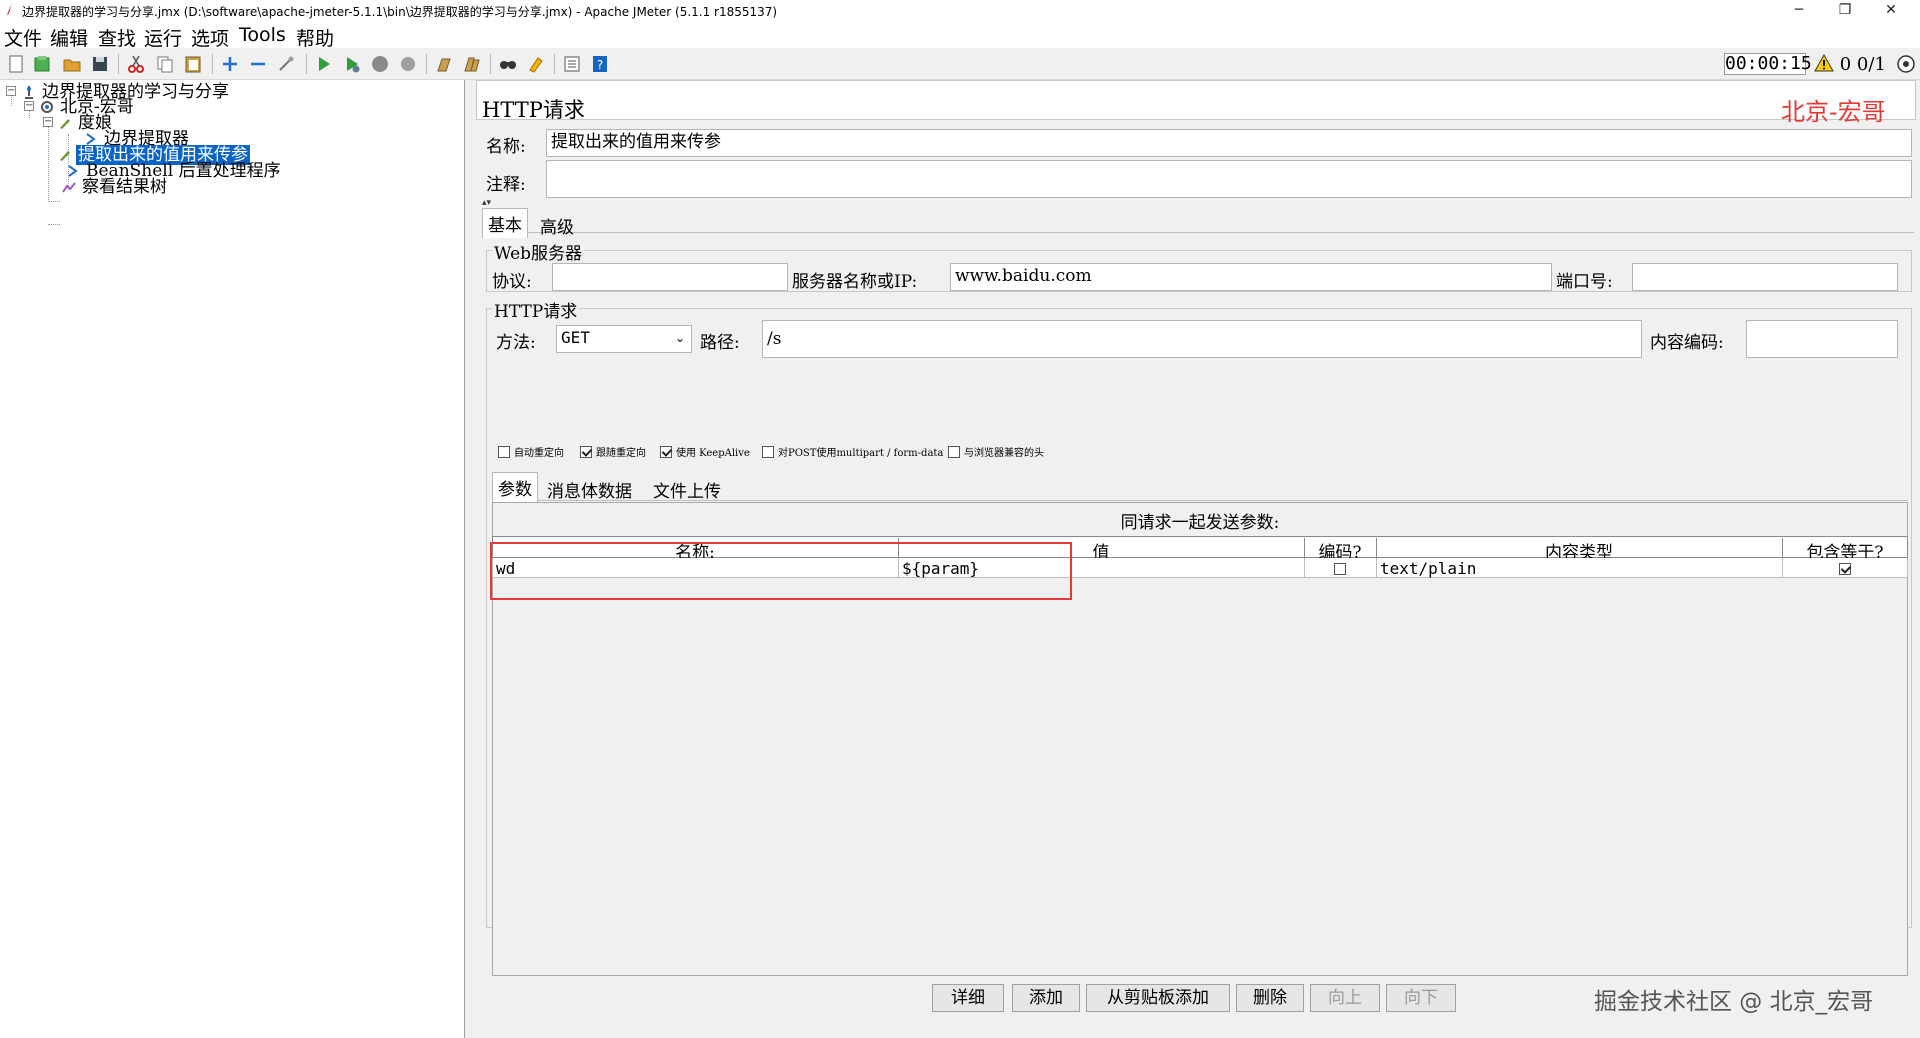 The width and height of the screenshot is (1920, 1038). What do you see at coordinates (1850, 64) in the screenshot?
I see `error-count-indicator: 0 0/1` at bounding box center [1850, 64].